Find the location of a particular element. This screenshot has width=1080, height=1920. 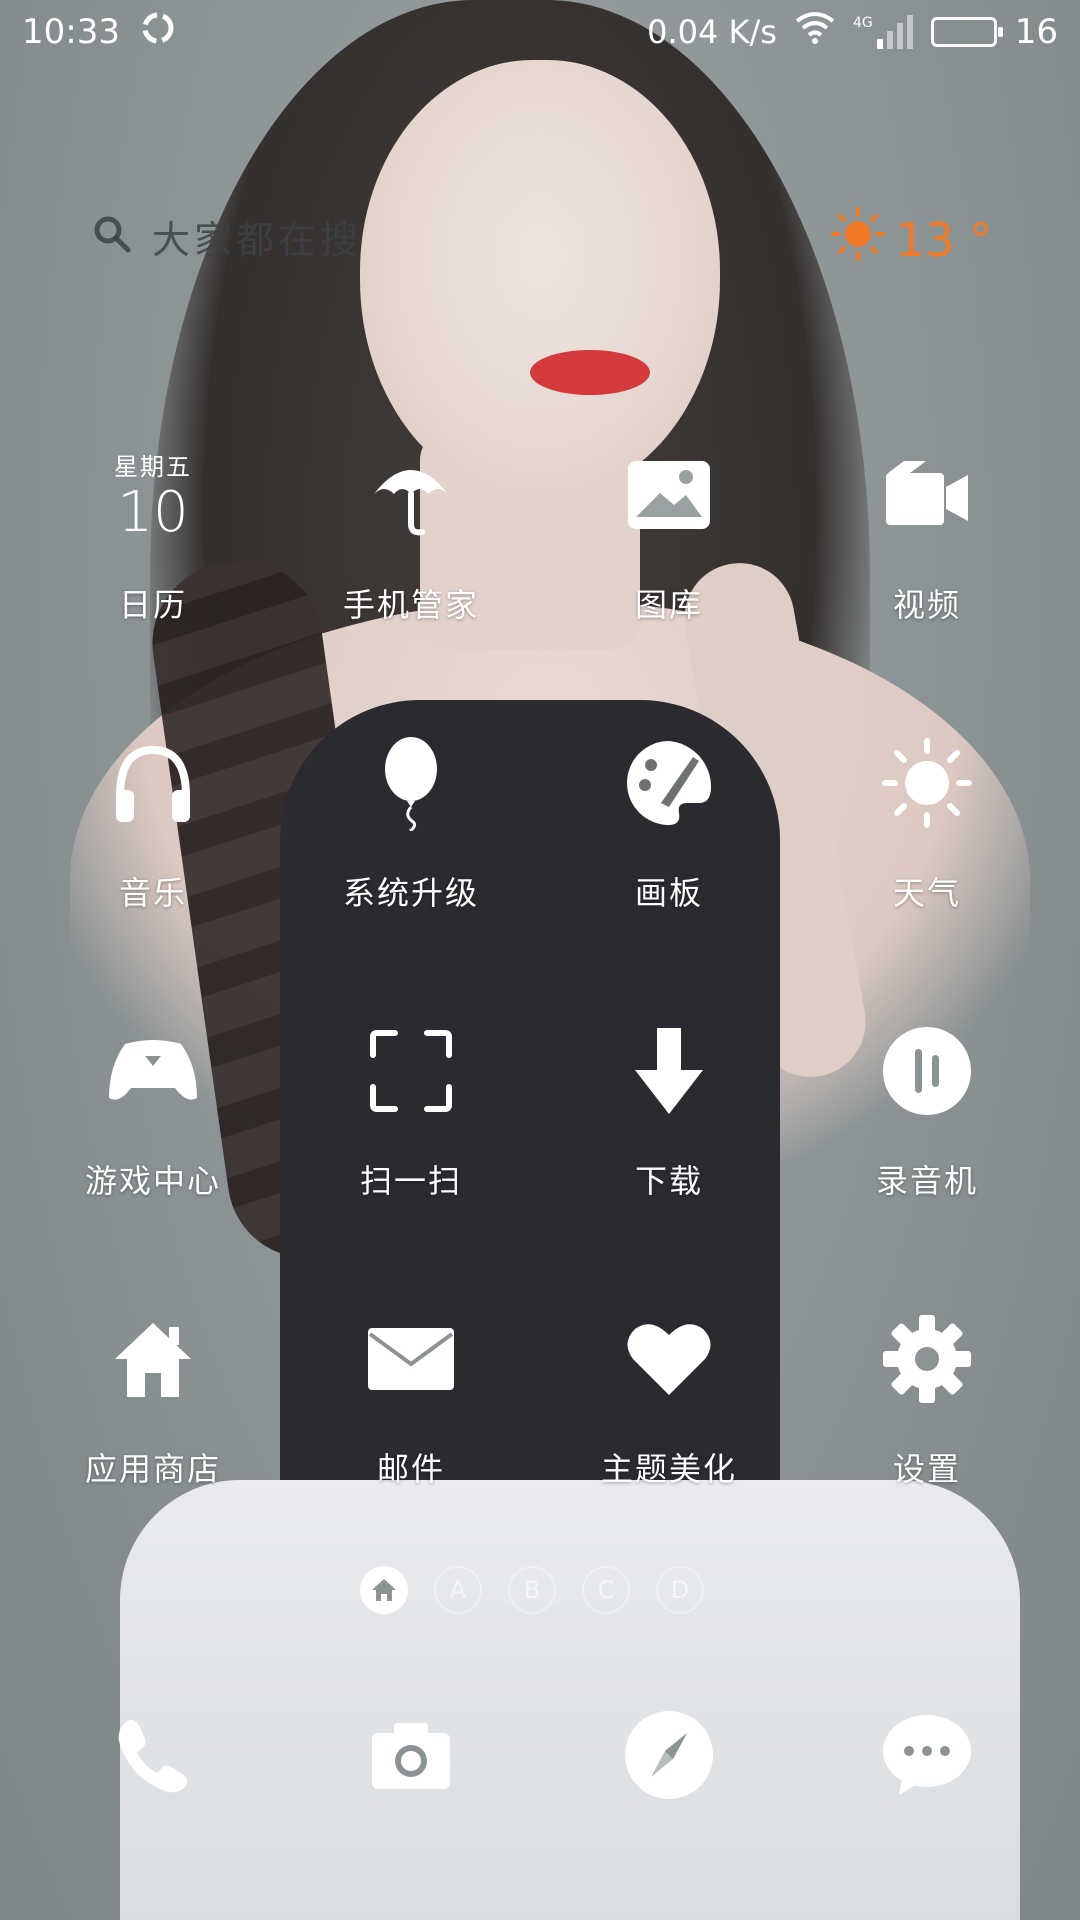

status-time: 10:33 is located at coordinates (71, 32).